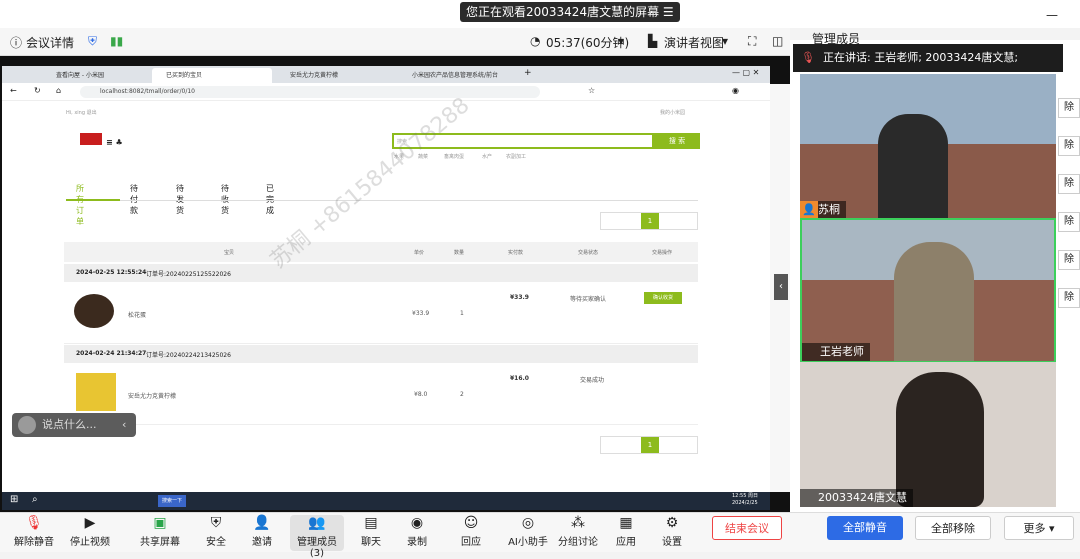 The height and width of the screenshot is (559, 1080). Describe the element at coordinates (777, 41) in the screenshot. I see `split-icon: ◫` at that location.